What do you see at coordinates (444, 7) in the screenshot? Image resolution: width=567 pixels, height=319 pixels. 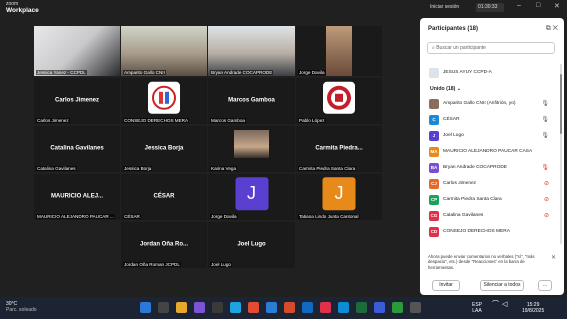 I see `login-link: Iniciar sesión` at bounding box center [444, 7].